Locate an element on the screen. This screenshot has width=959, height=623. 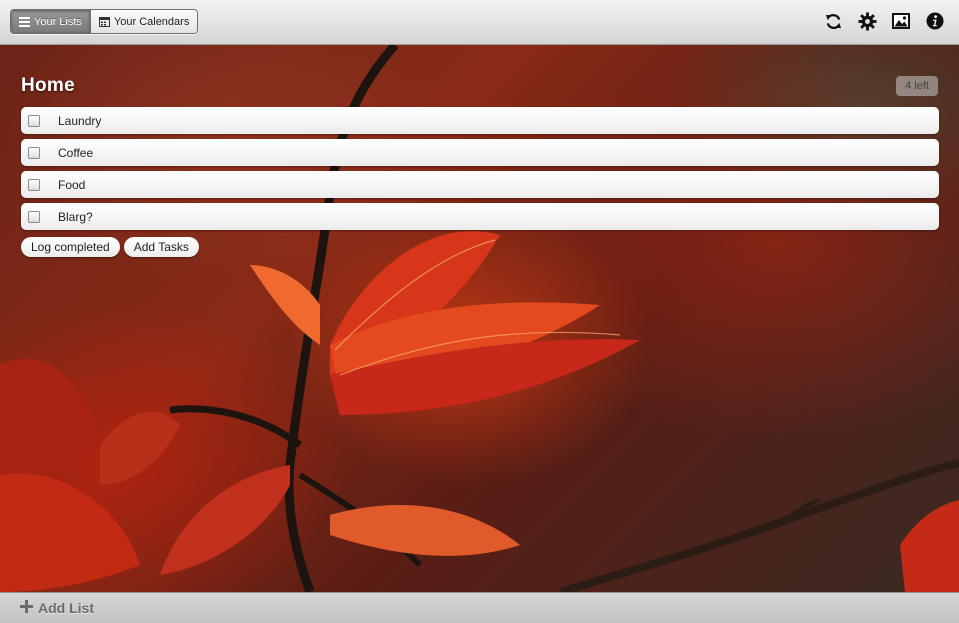
add-list-button: Add List is located at coordinates (57, 608).